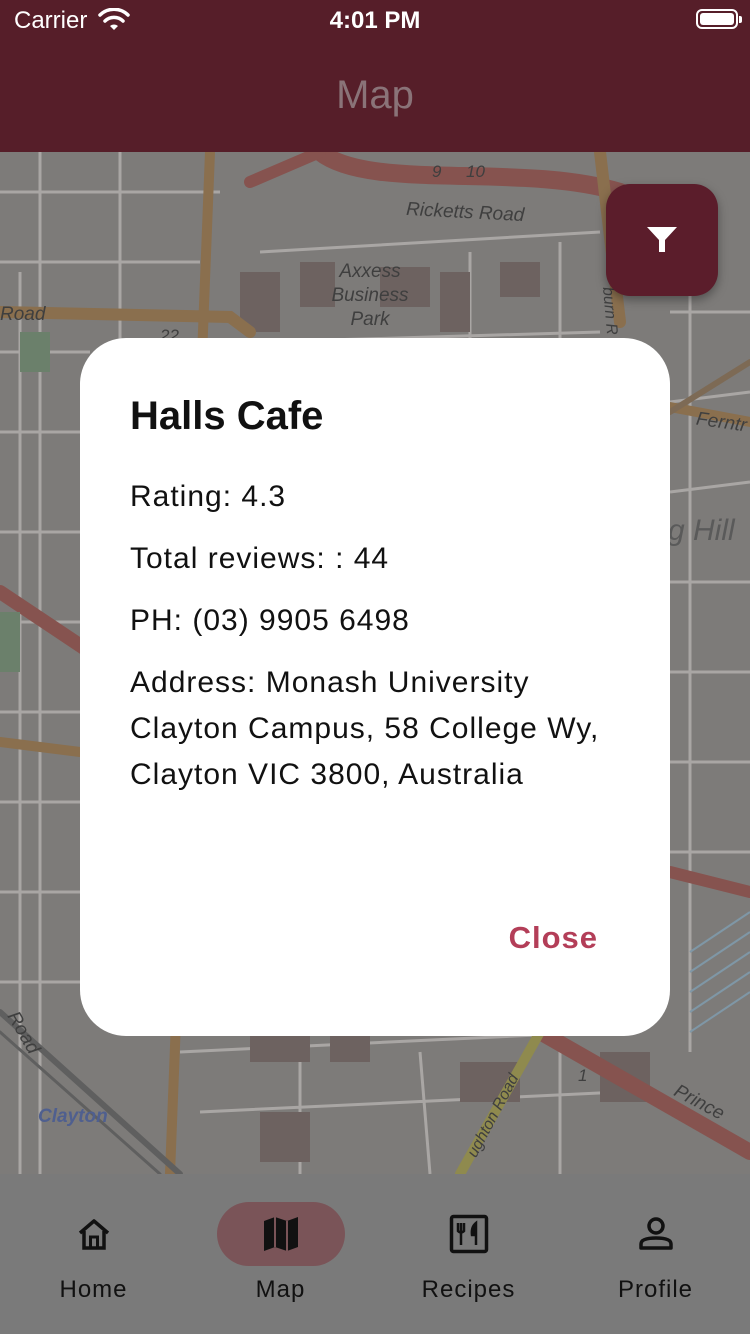  What do you see at coordinates (475, 171) in the screenshot?
I see `map-label-route-10: 10` at bounding box center [475, 171].